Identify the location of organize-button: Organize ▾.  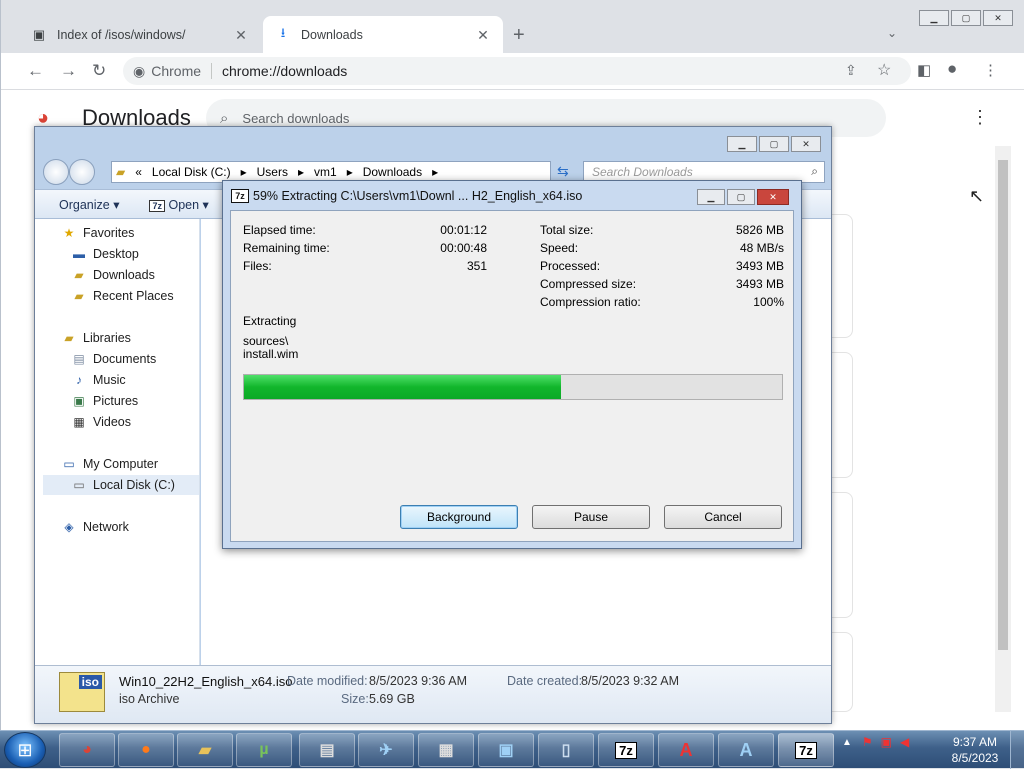
(89, 204).